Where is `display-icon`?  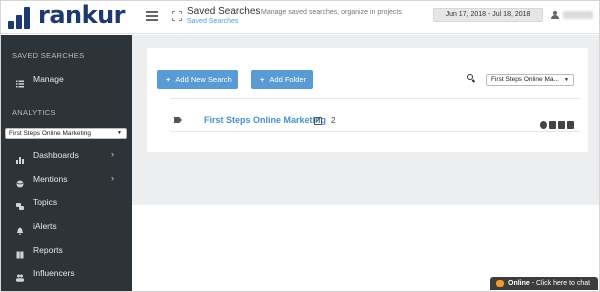
display-icon is located at coordinates (570, 125).